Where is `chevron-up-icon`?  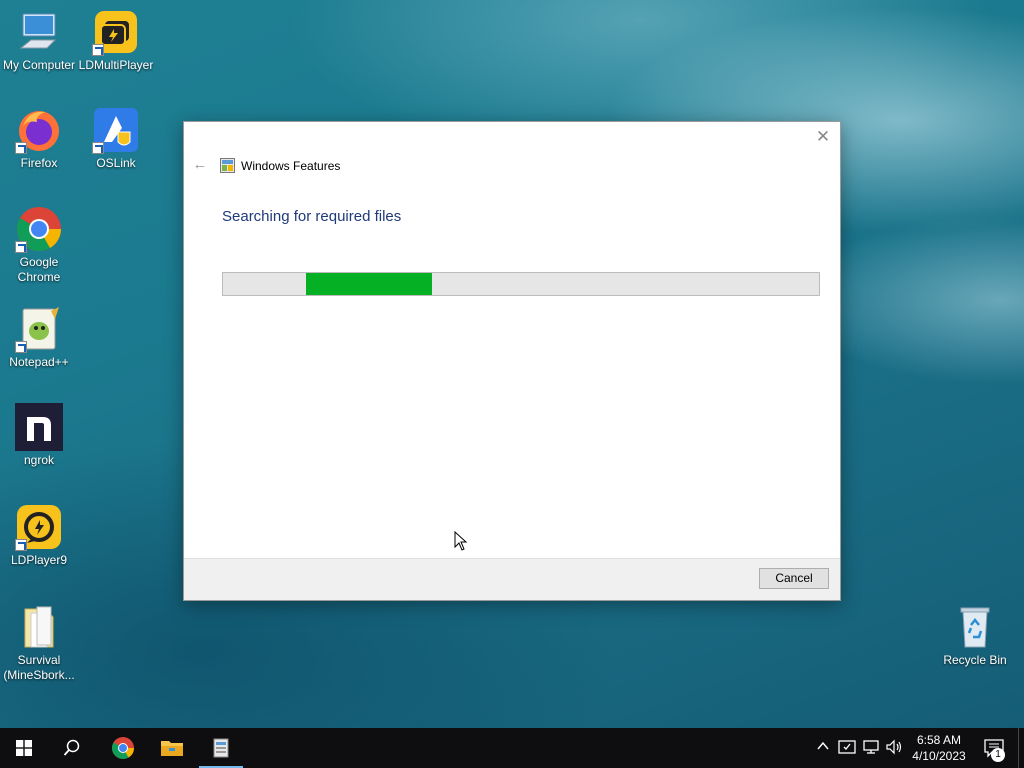
chevron-up-icon is located at coordinates (823, 748).